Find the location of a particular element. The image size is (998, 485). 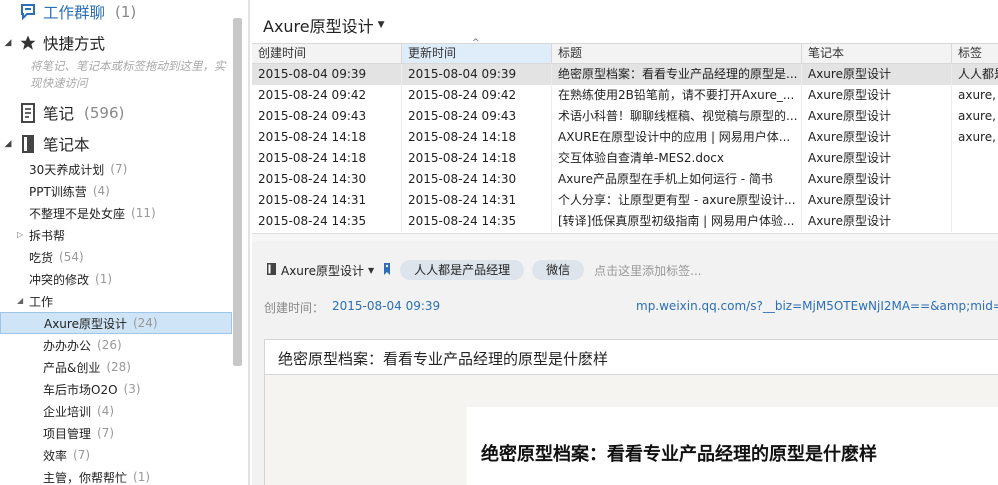

tag-icon is located at coordinates (387, 270).